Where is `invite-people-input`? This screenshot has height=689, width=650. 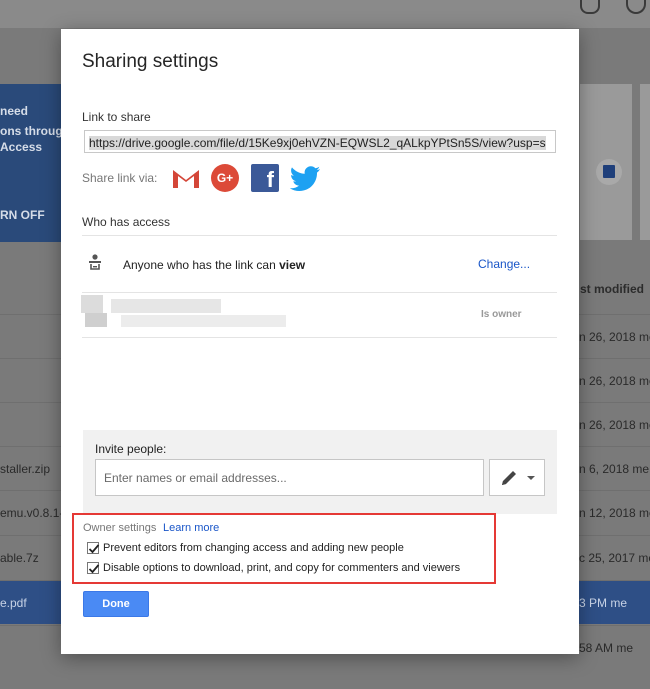 invite-people-input is located at coordinates (289, 477).